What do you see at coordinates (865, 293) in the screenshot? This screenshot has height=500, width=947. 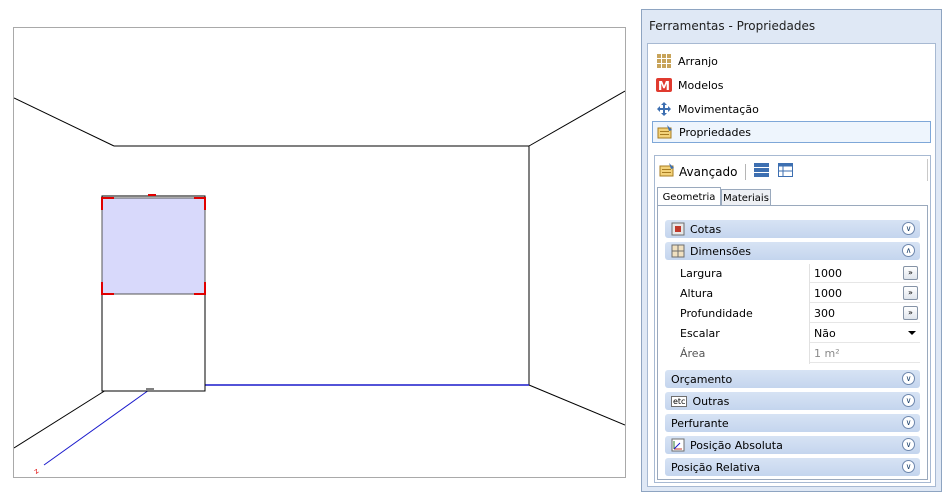 I see `altura-input: 1000 »` at bounding box center [865, 293].